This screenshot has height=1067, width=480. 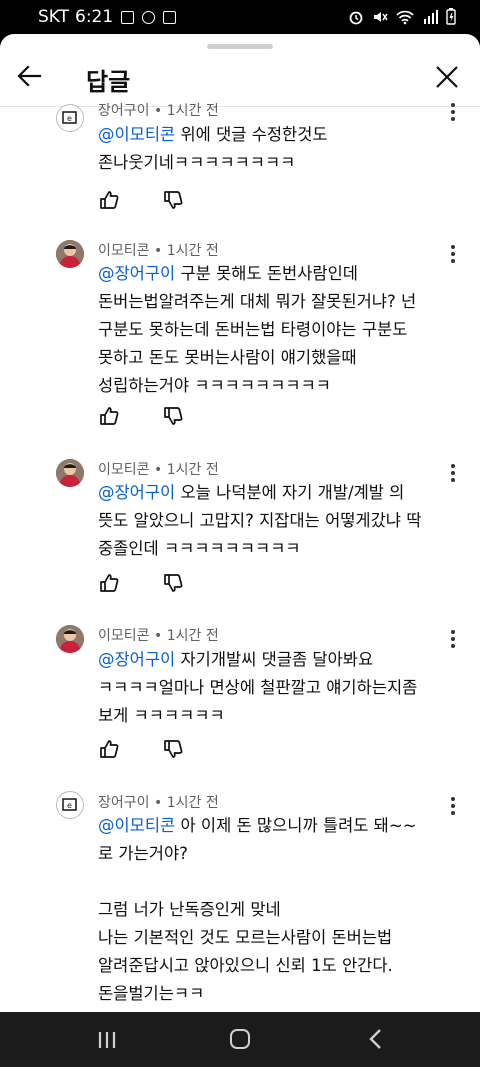 What do you see at coordinates (453, 112) in the screenshot?
I see `more-options-icon` at bounding box center [453, 112].